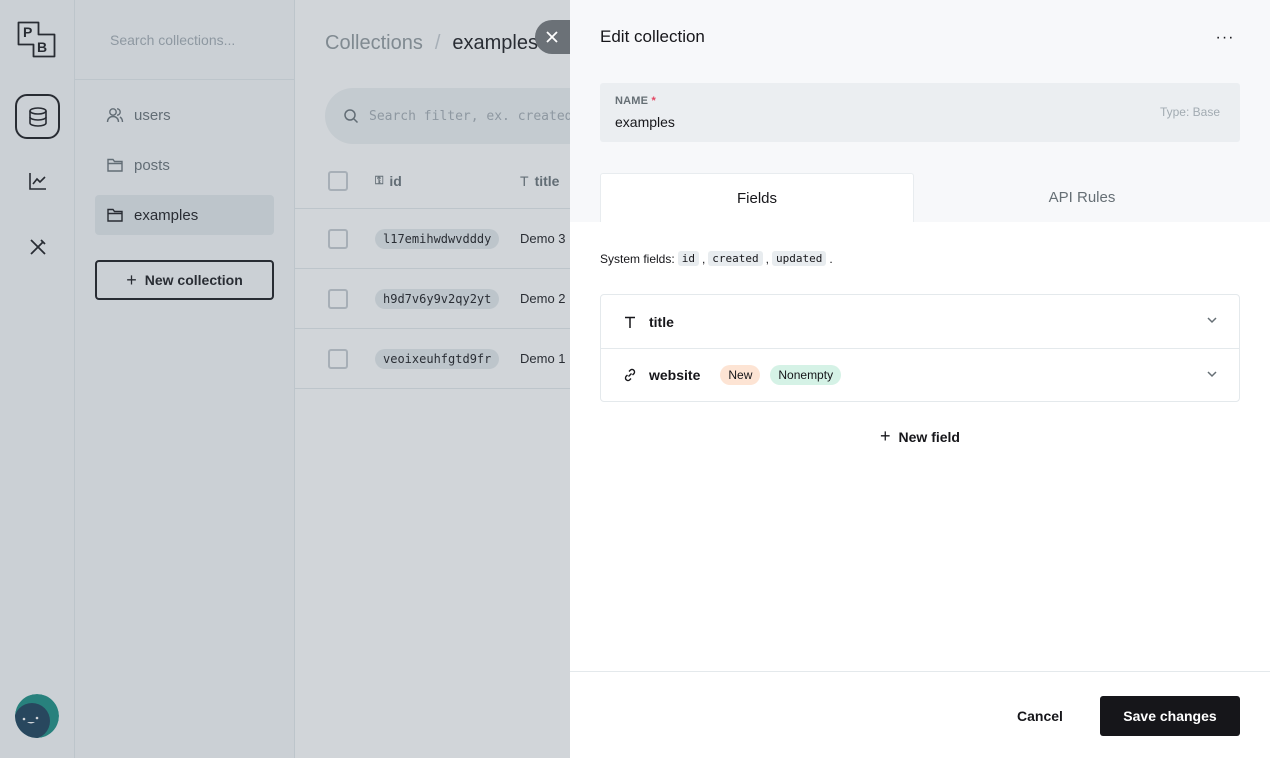 The height and width of the screenshot is (758, 1270). I want to click on link-icon, so click(630, 375).